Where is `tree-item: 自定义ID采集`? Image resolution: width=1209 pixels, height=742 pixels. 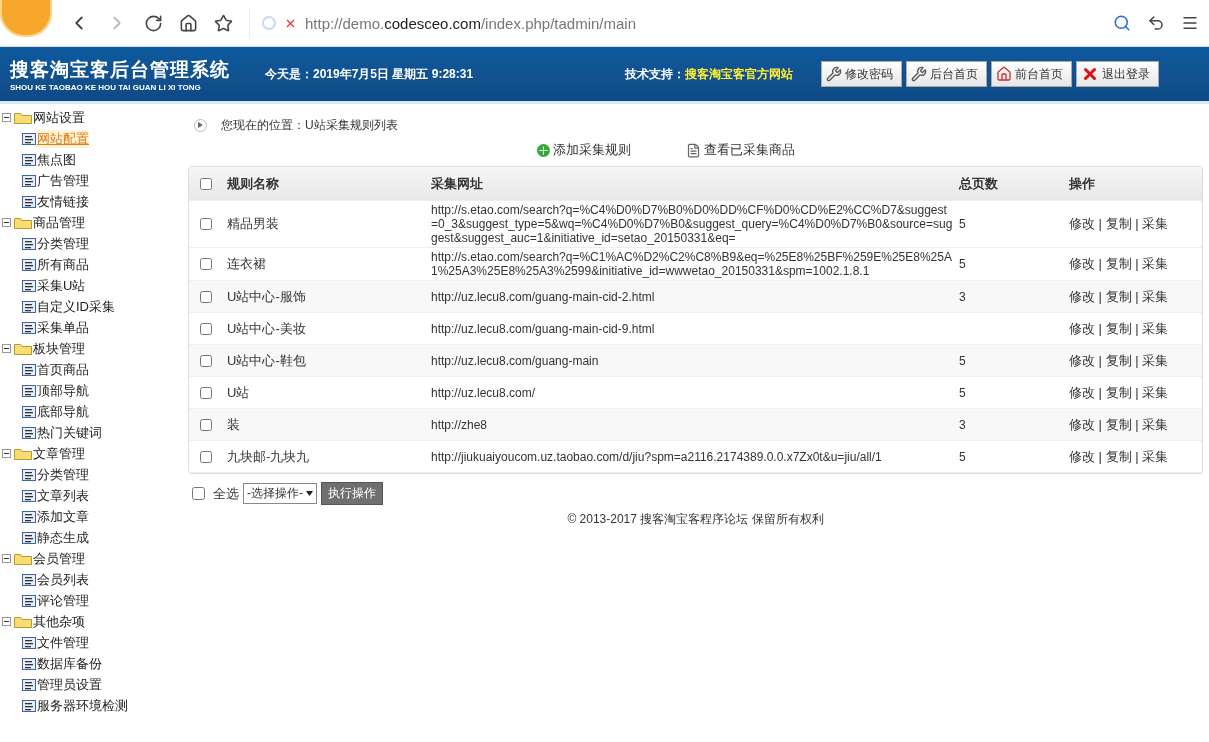
tree-item: 自定义ID采集 is located at coordinates (76, 306).